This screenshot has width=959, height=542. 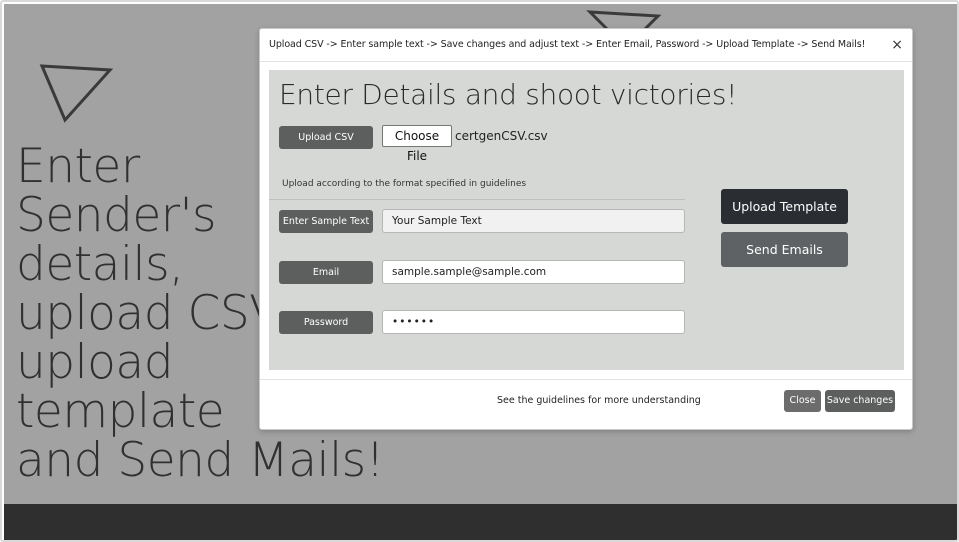 What do you see at coordinates (784, 249) in the screenshot?
I see `send-emails-button: Send Emails` at bounding box center [784, 249].